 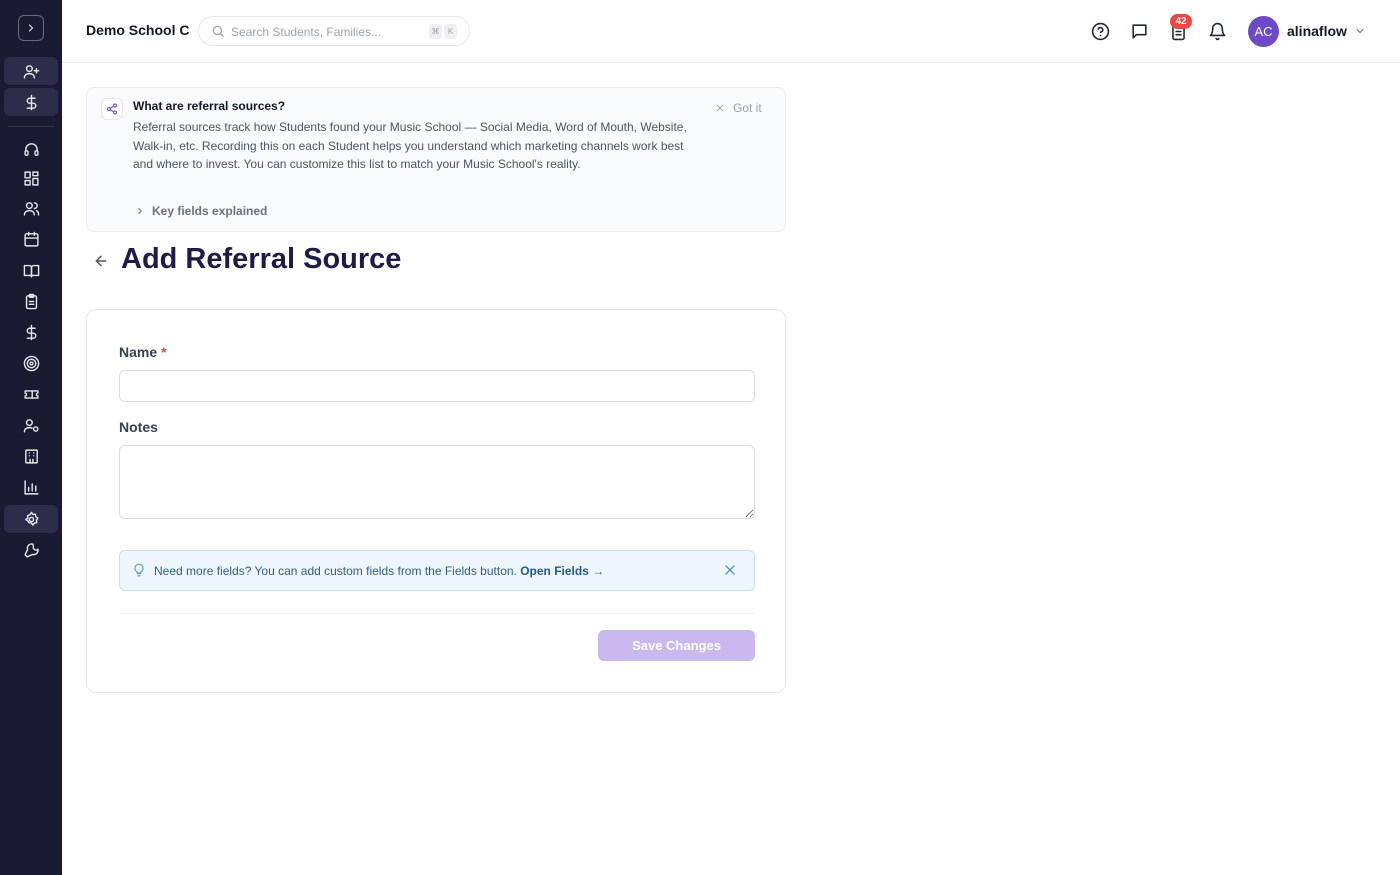 I want to click on sidebar-divider, so click(x=31, y=126).